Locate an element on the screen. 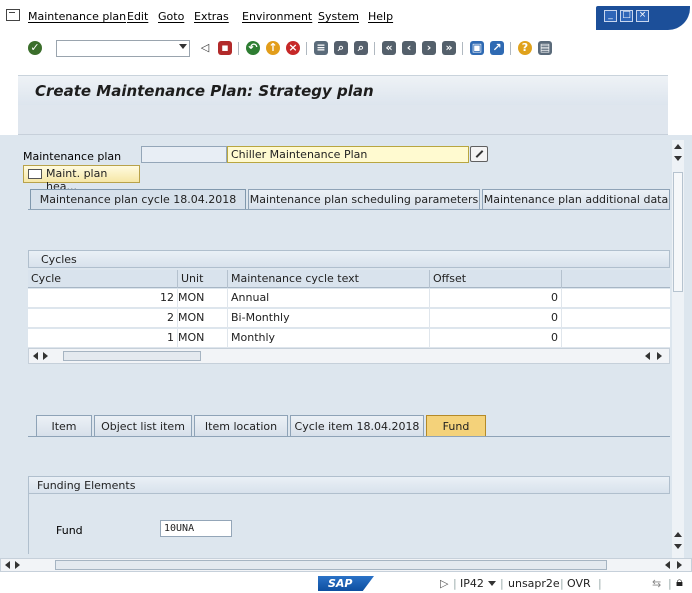  menu-goto: Goto is located at coordinates (171, 16).